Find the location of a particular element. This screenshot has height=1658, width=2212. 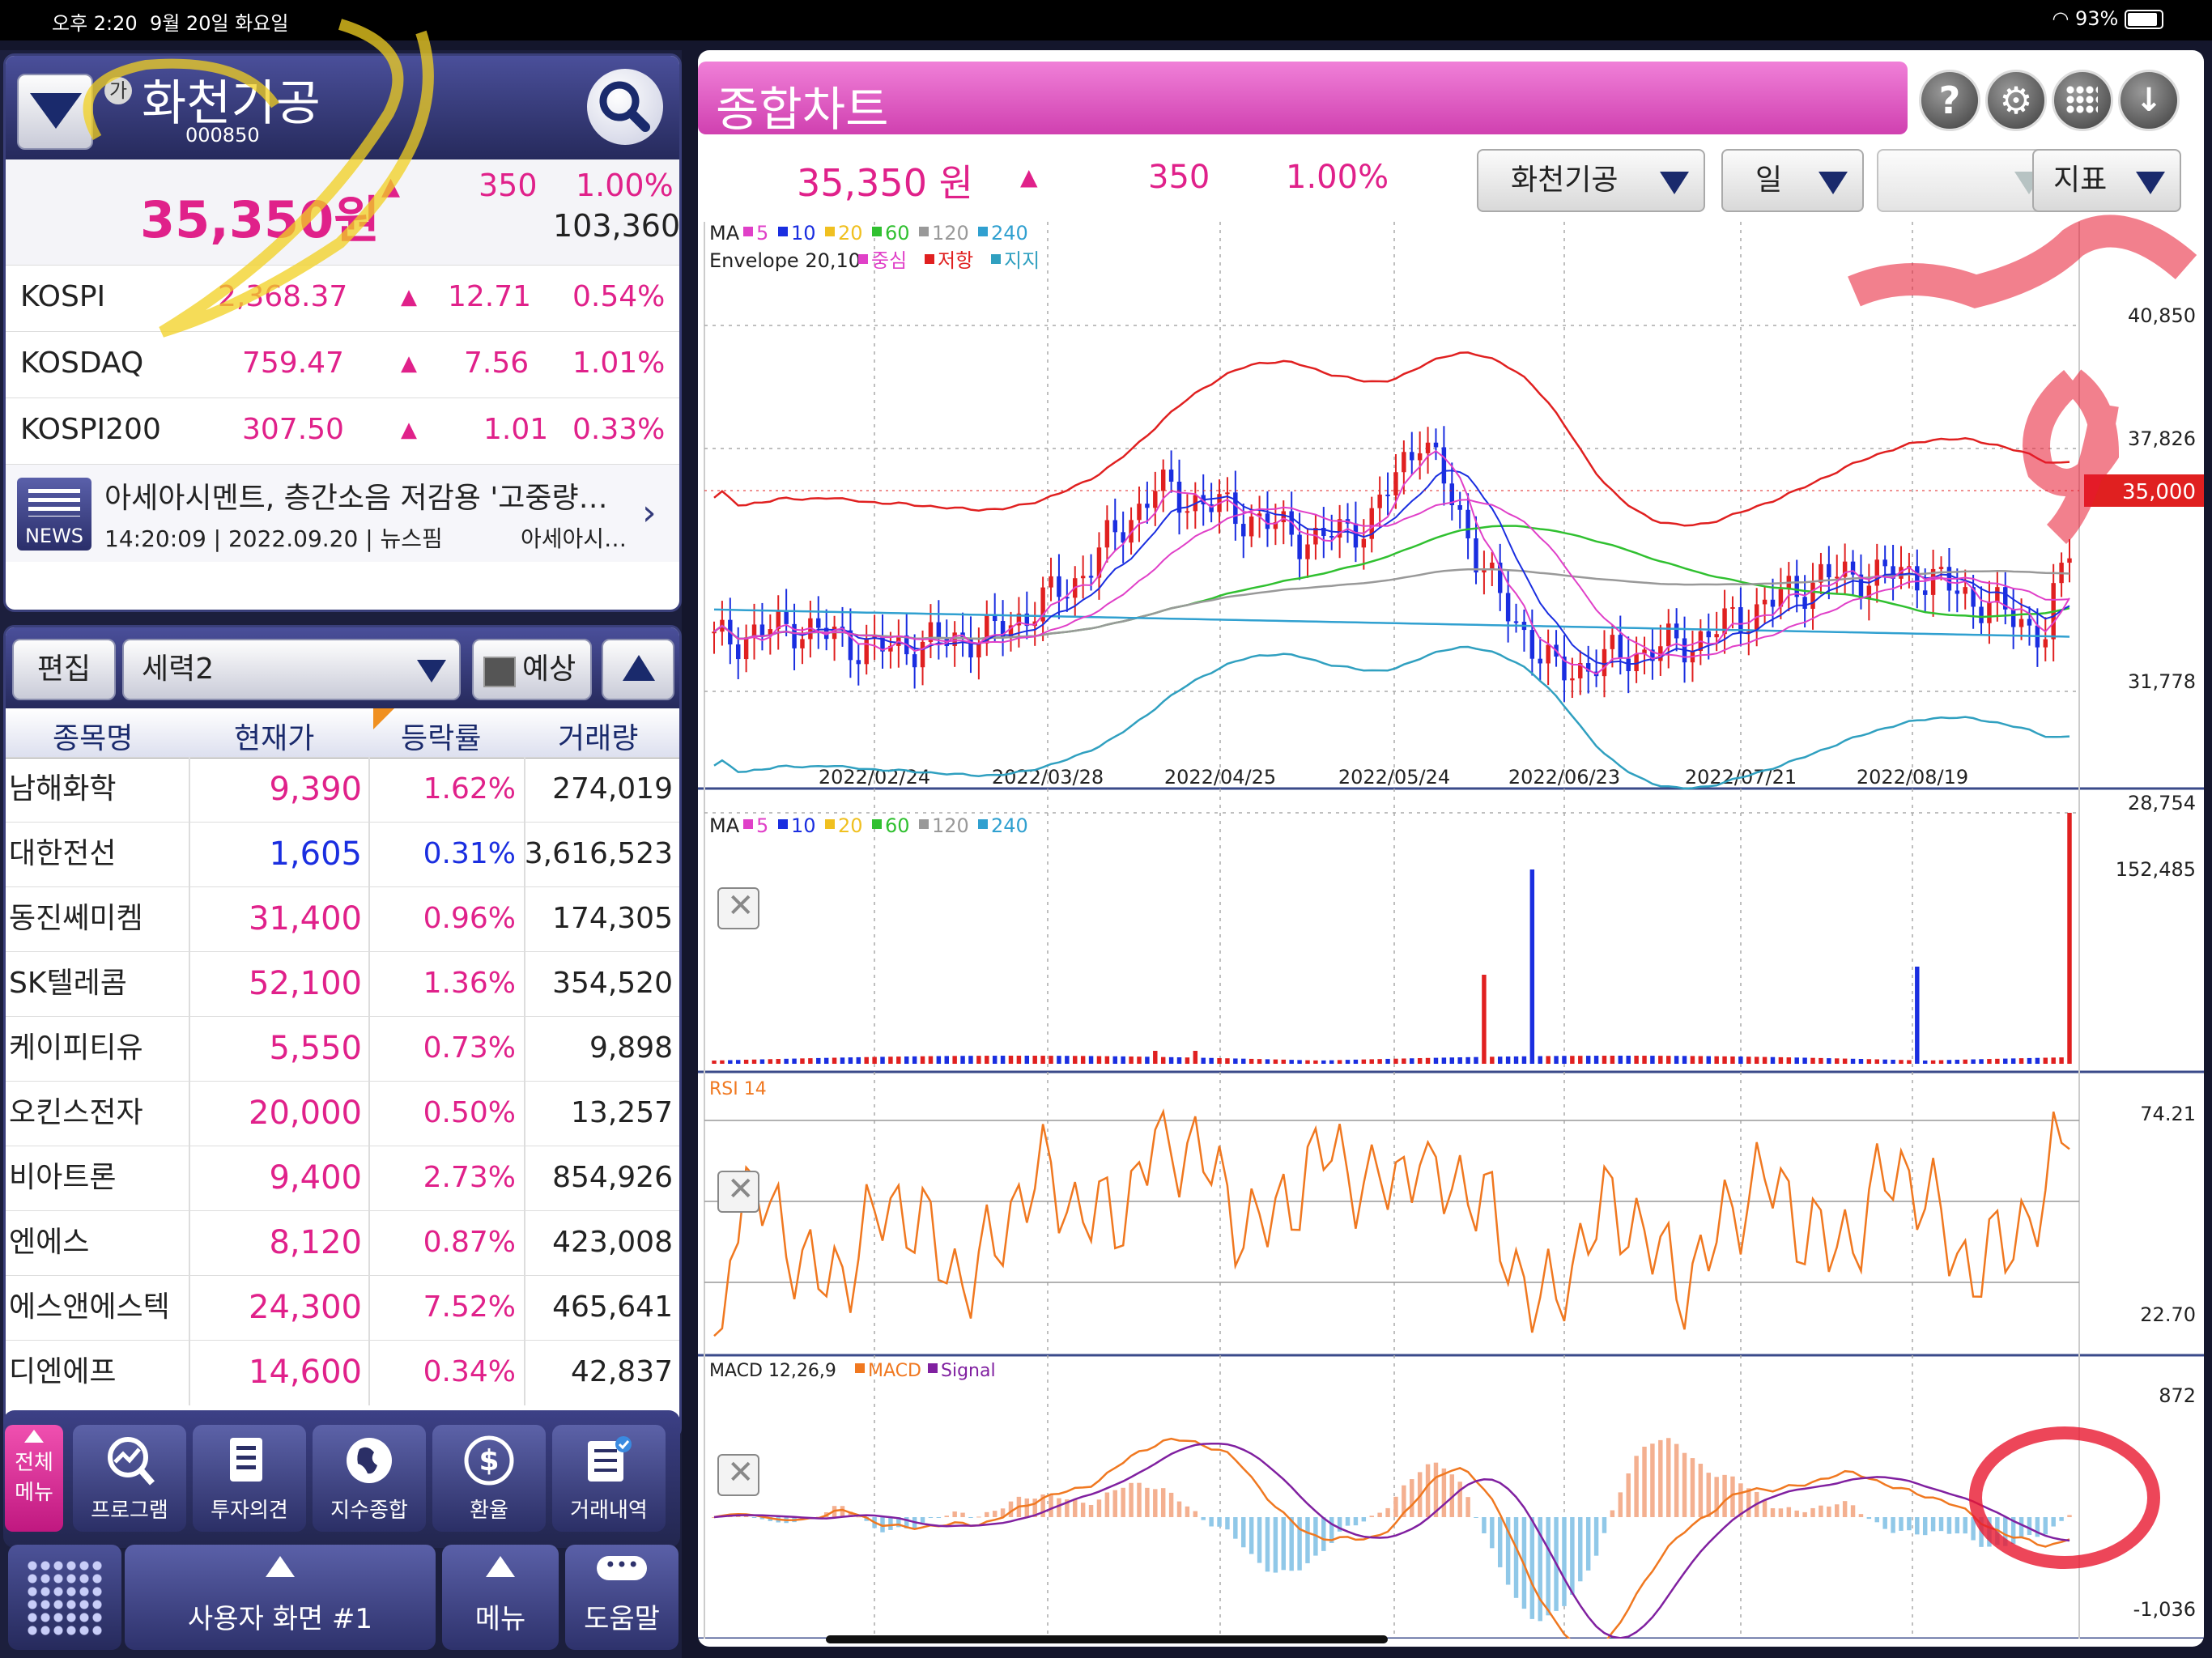

index-summary-button: 지수종합 is located at coordinates (370, 1478).